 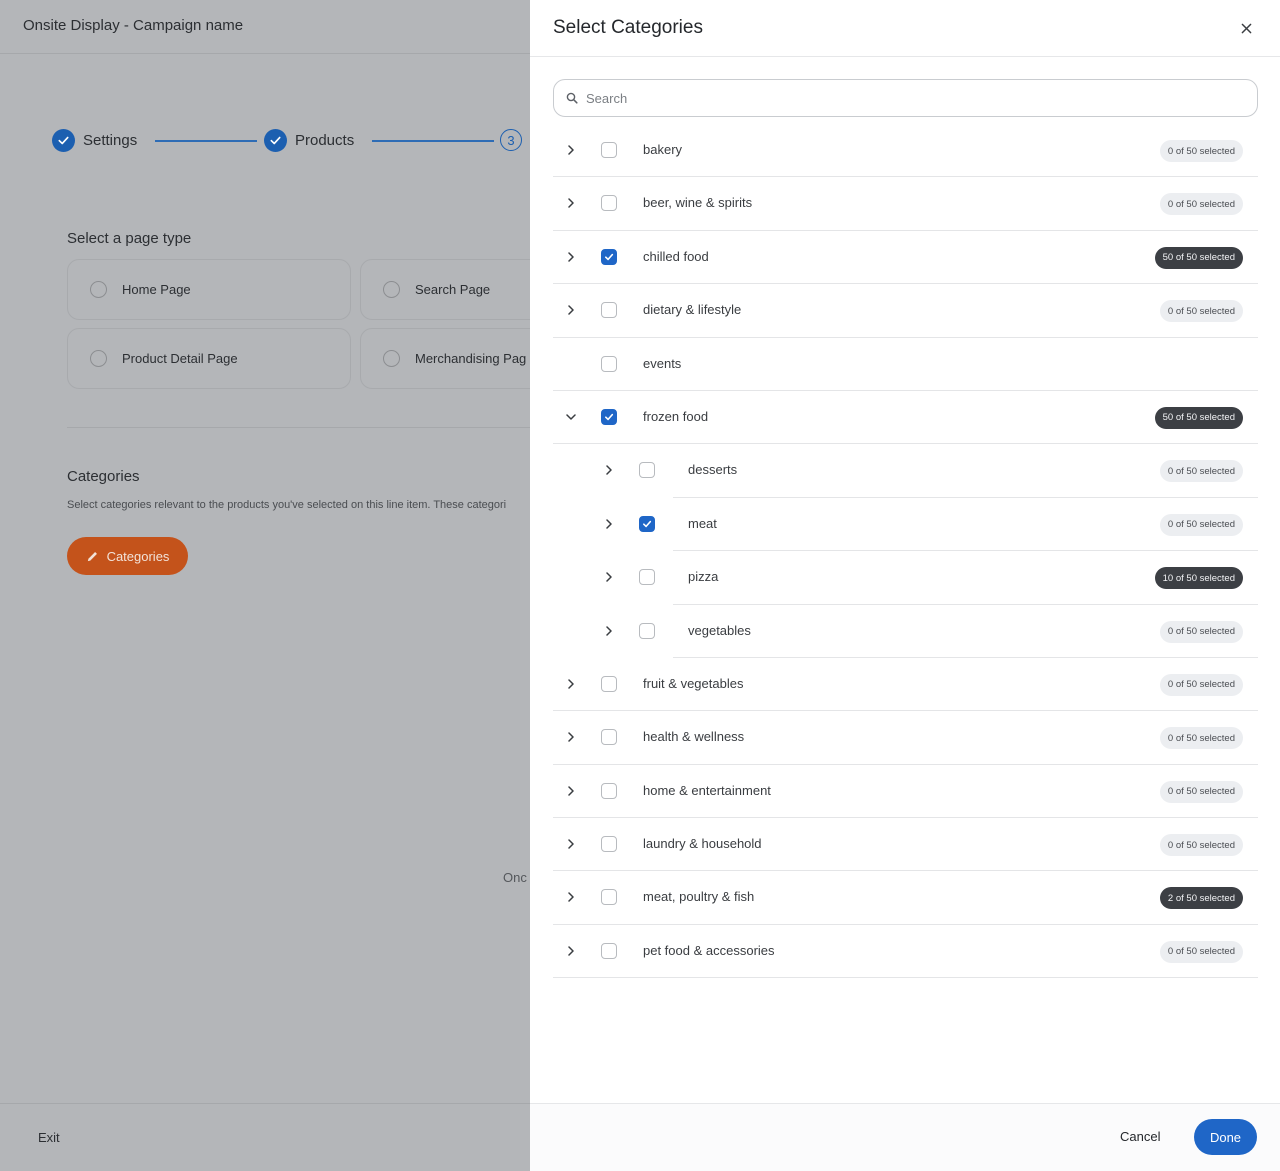 I want to click on categories-heading: Categories, so click(x=103, y=476).